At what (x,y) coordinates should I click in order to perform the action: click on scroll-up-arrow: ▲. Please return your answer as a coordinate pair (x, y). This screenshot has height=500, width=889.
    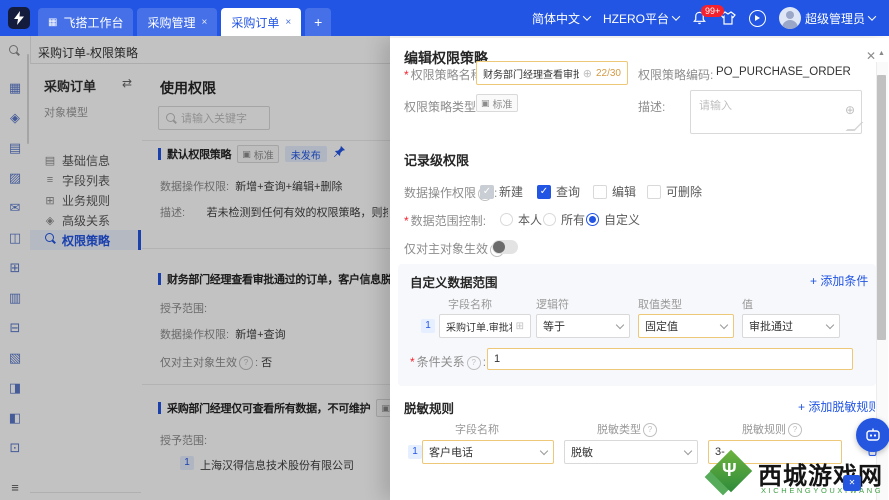
    Looking at the image, I should click on (881, 53).